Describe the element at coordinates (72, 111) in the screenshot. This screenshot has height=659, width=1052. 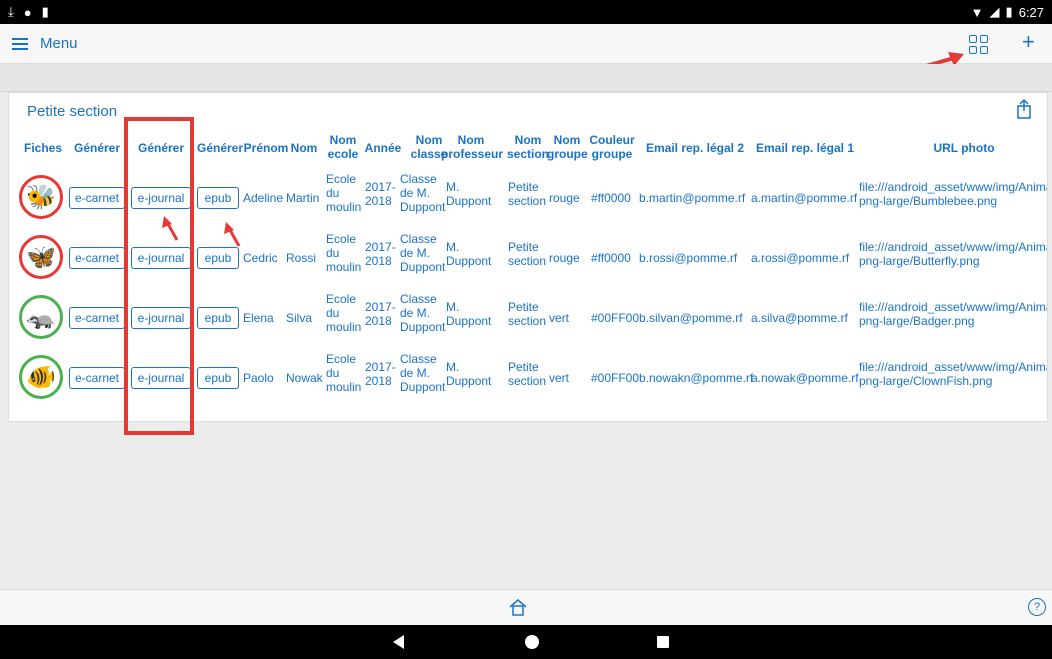
I see `section-title: Petite section` at that location.